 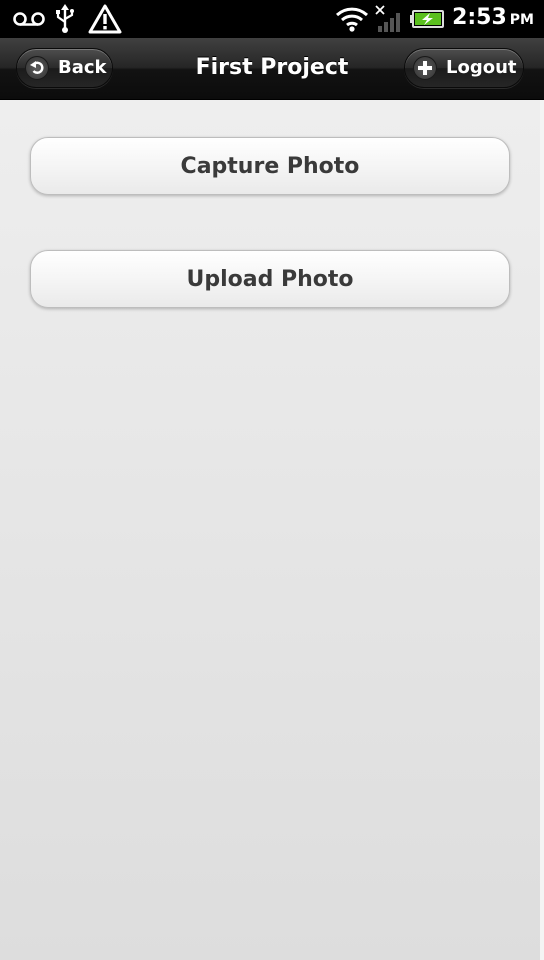 What do you see at coordinates (82, 67) in the screenshot?
I see `back-button-label: Back` at bounding box center [82, 67].